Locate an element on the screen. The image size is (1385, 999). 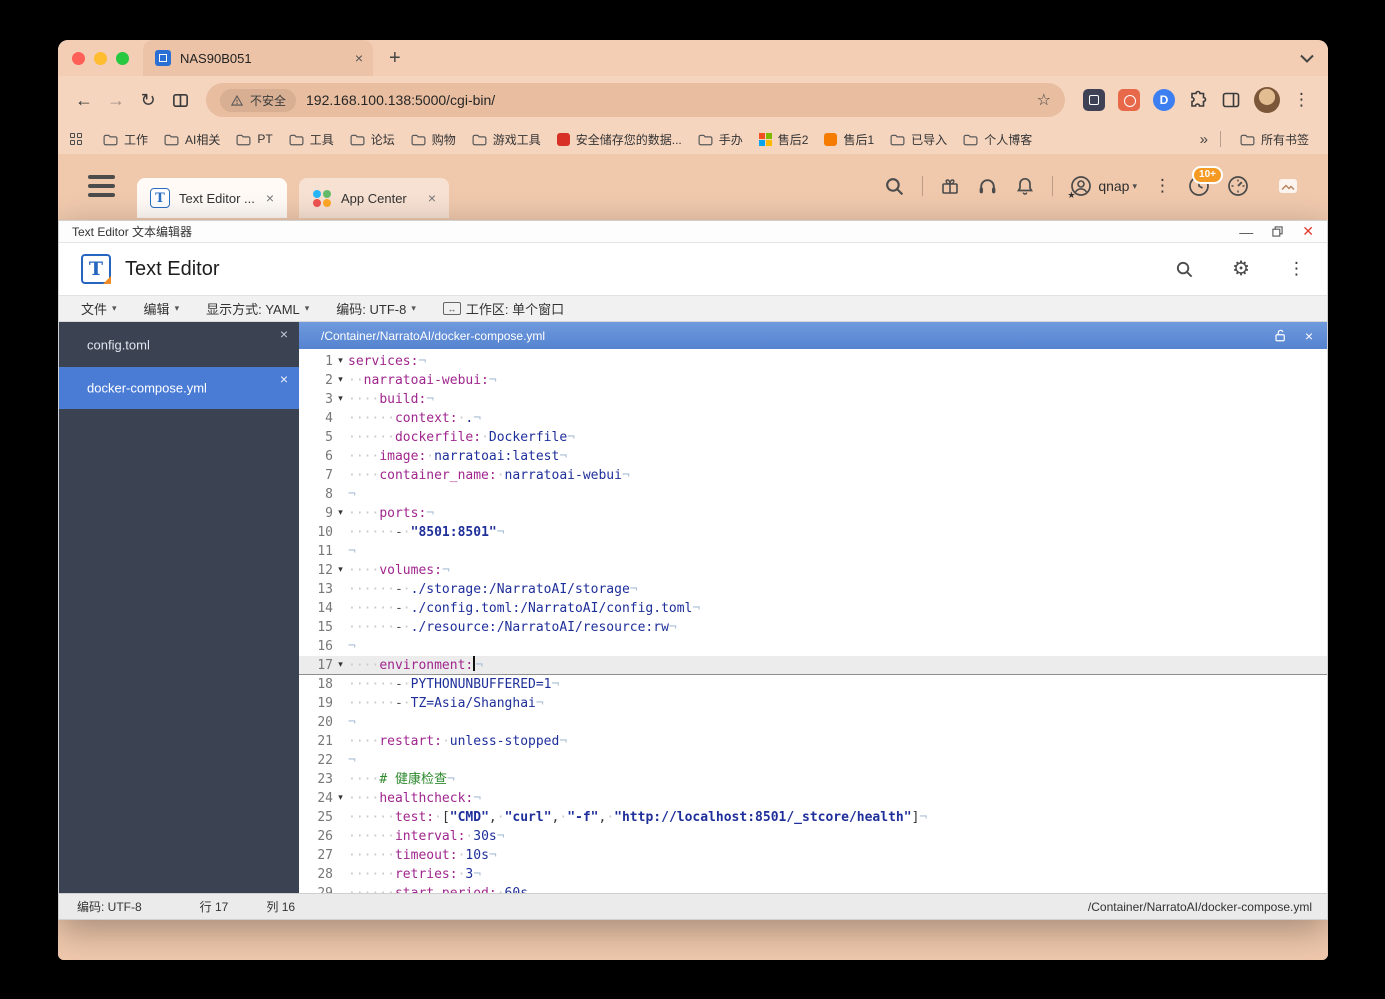
sidebar-file-config.toml: config.toml × is located at coordinates (179, 344).